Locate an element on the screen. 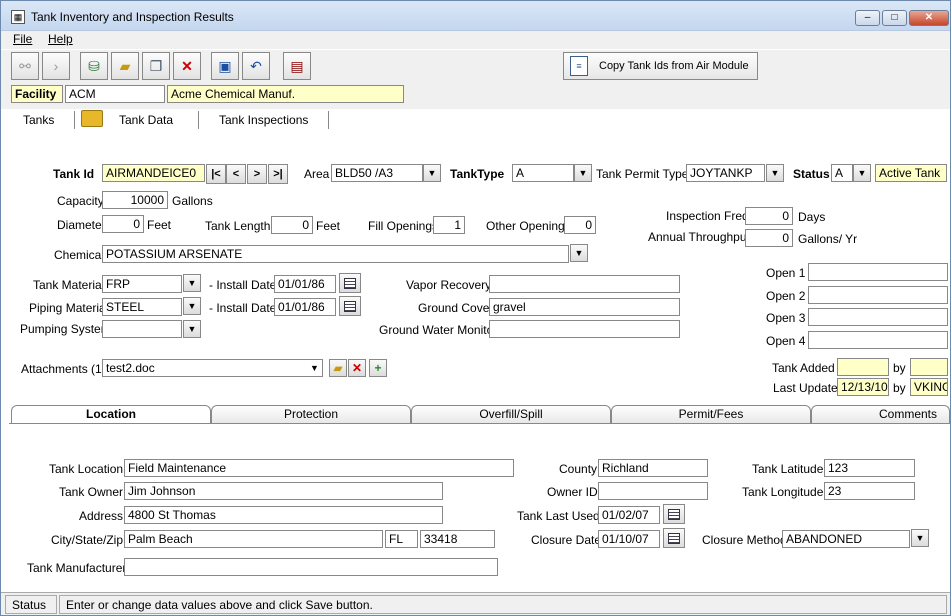  link-icon: ⚯ is located at coordinates (25, 66).